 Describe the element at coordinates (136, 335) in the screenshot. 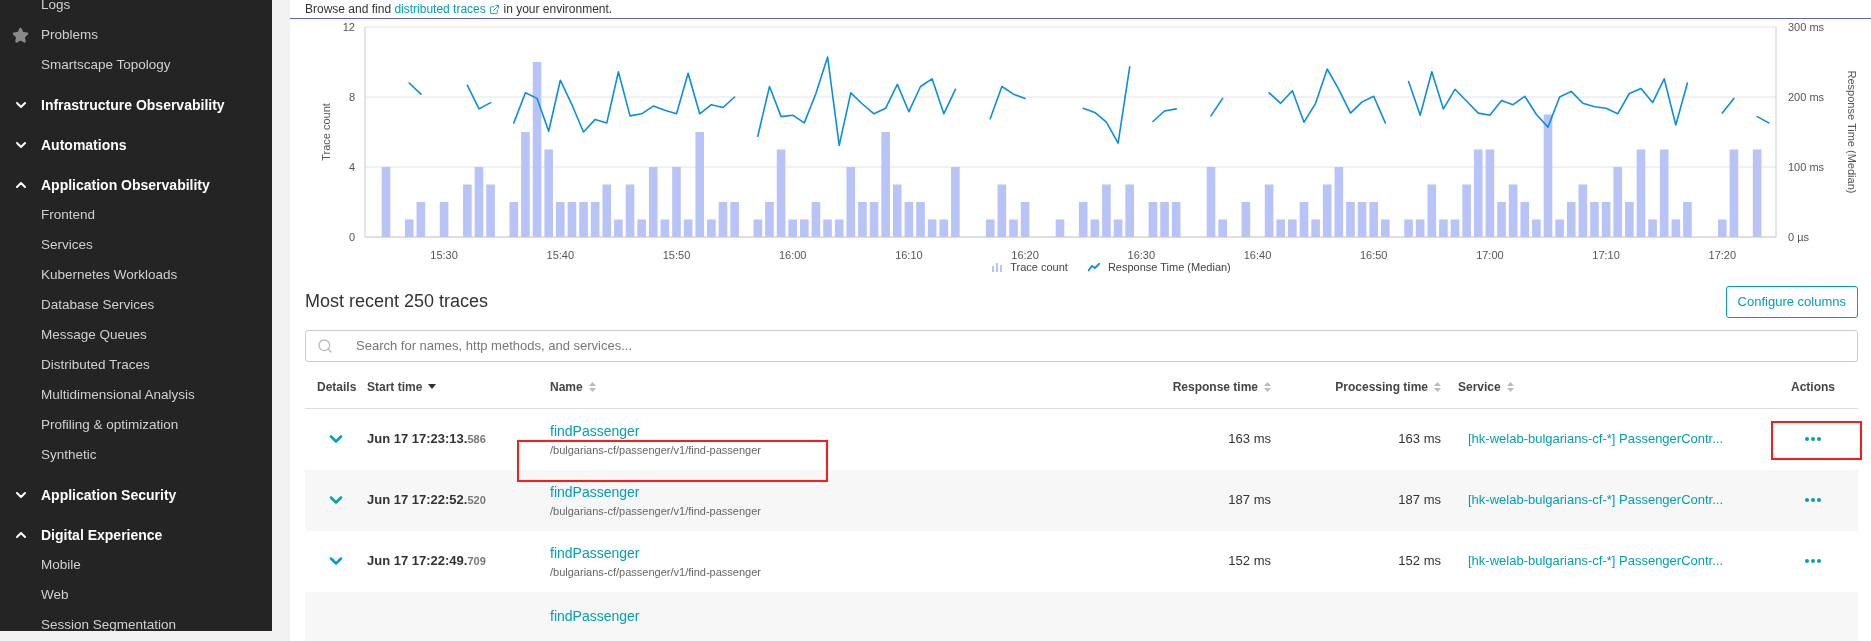

I see `sidebar-item: Message Queues` at that location.